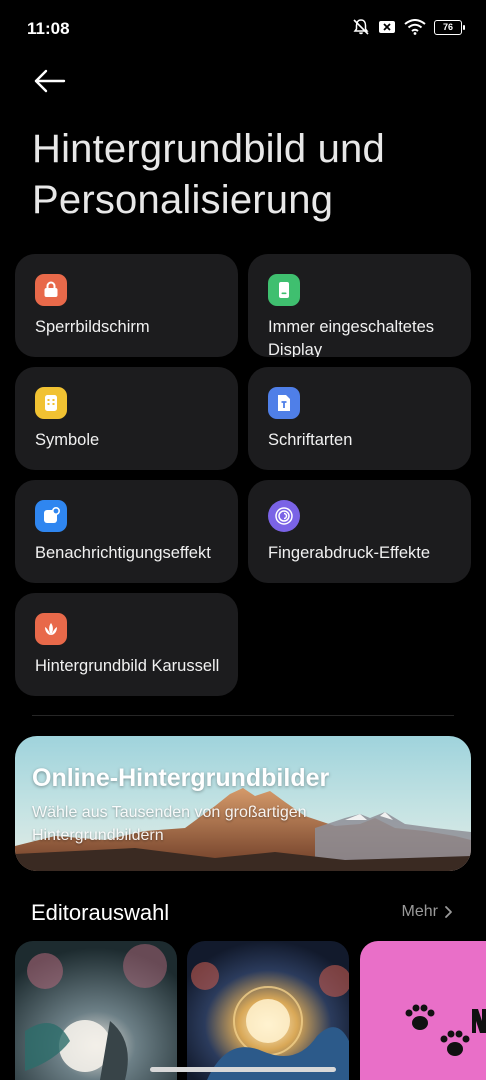 The height and width of the screenshot is (1080, 486). What do you see at coordinates (415, 27) in the screenshot?
I see `wifi-icon` at bounding box center [415, 27].